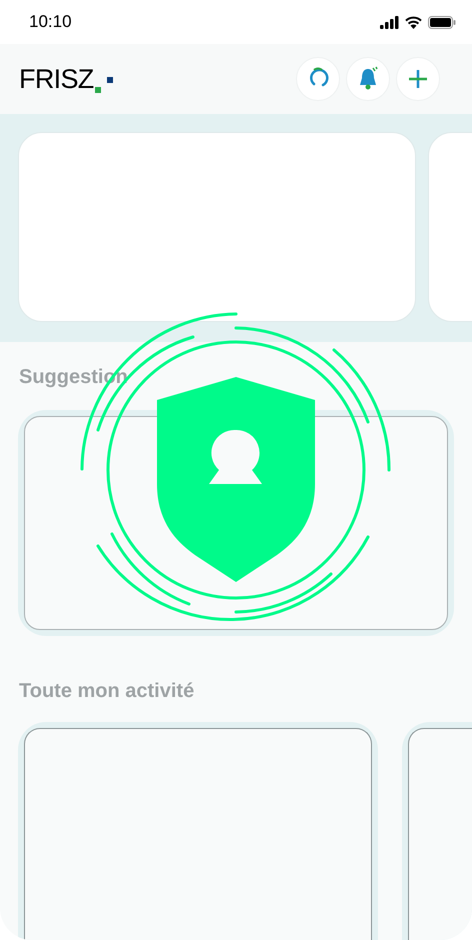 This screenshot has height=940, width=472. I want to click on logo-squares-icon, so click(104, 84).